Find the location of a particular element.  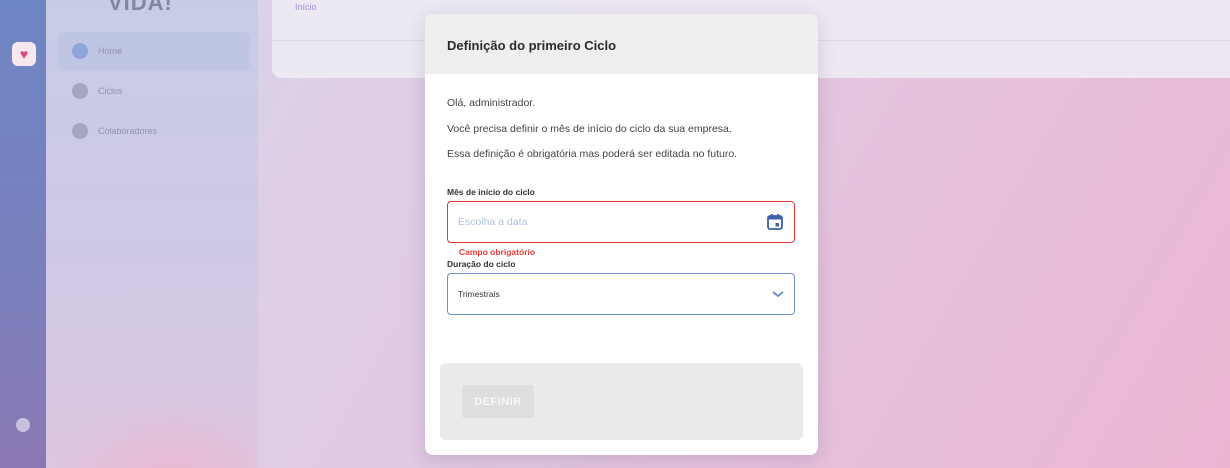

start-month-label: Mês de início do ciclo is located at coordinates (491, 191).